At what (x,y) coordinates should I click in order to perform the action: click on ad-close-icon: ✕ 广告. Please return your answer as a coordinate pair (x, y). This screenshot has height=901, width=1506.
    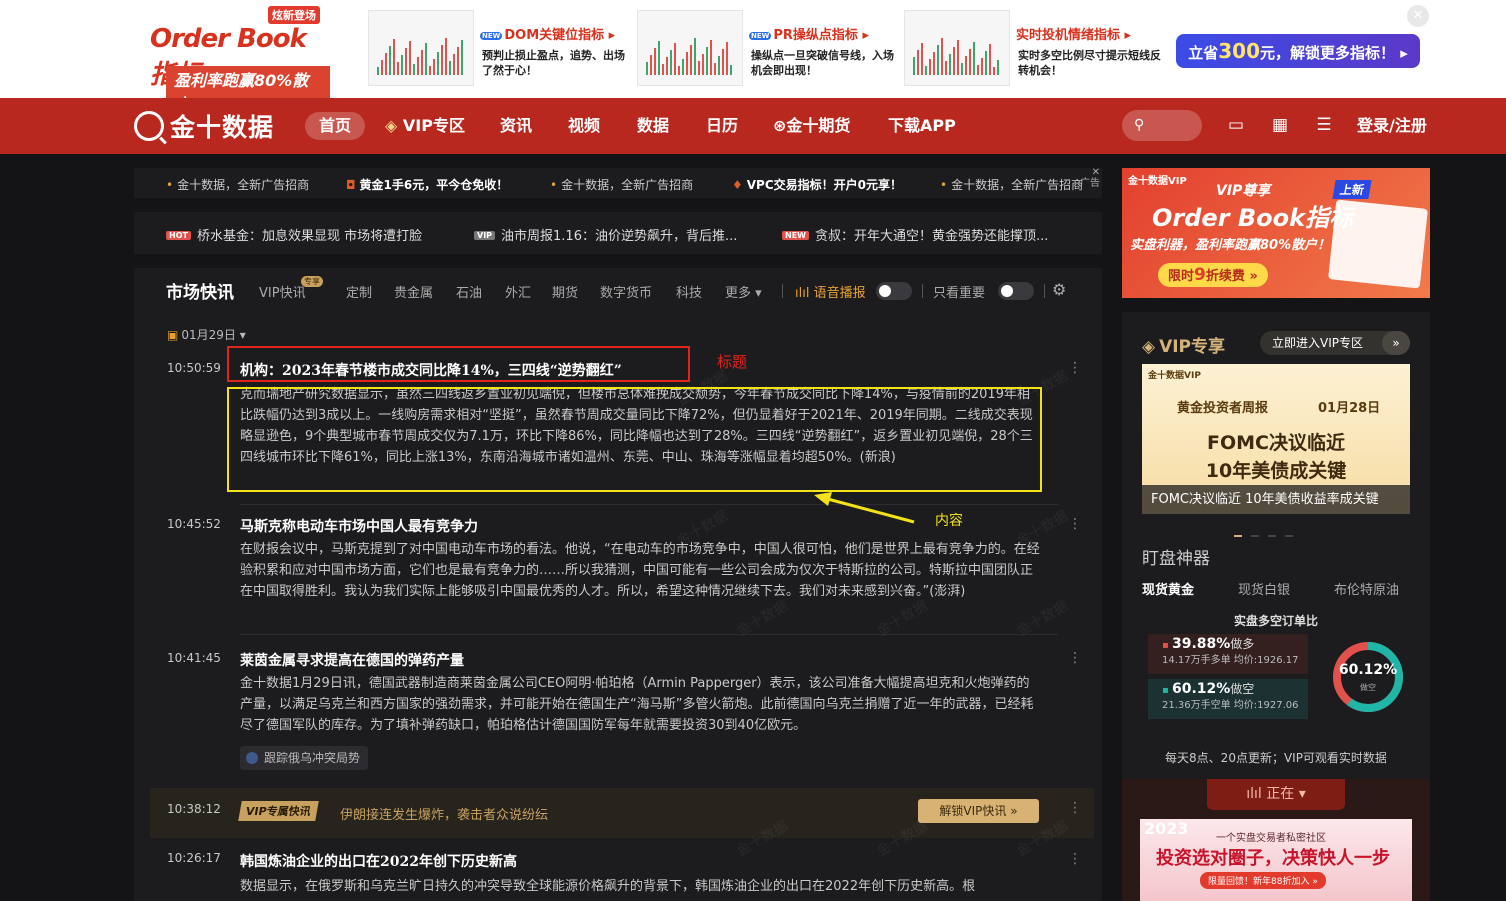
    Looking at the image, I should click on (1090, 178).